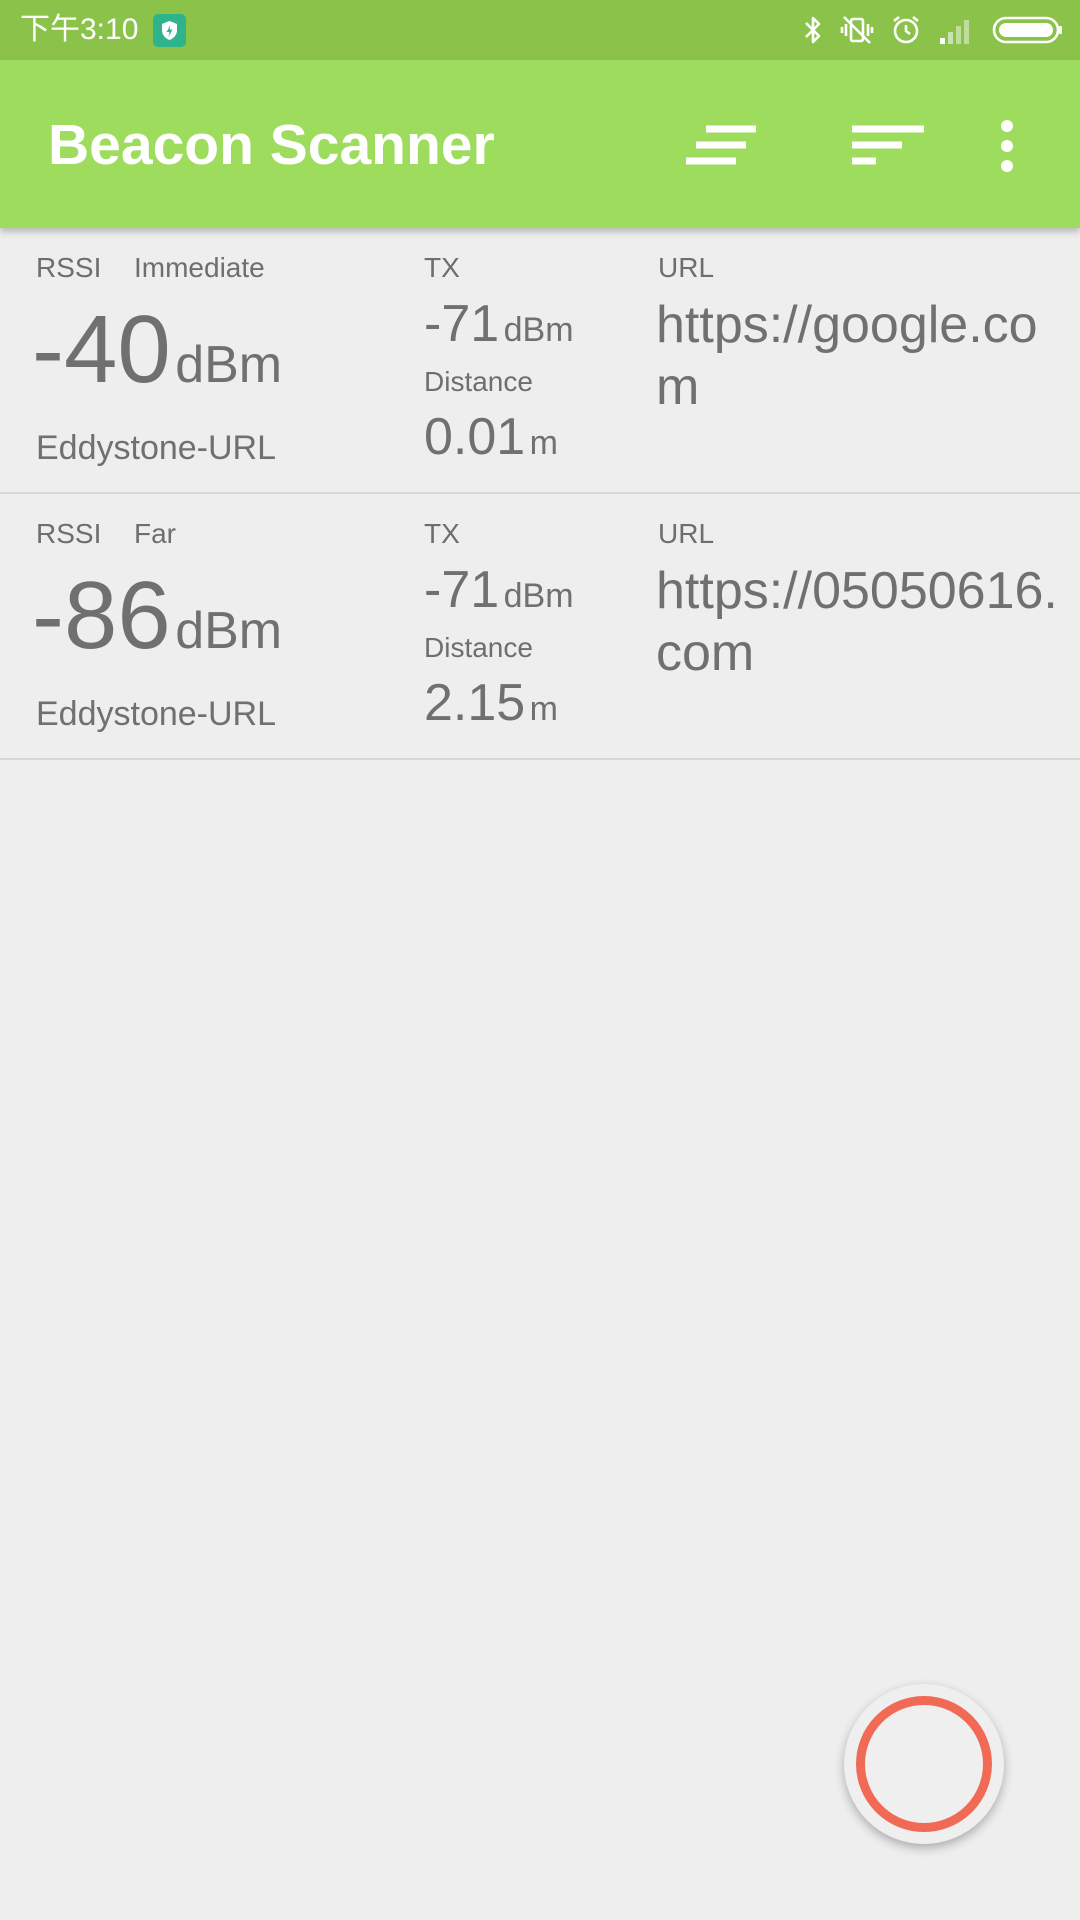  I want to click on status-icons, so click(933, 30).